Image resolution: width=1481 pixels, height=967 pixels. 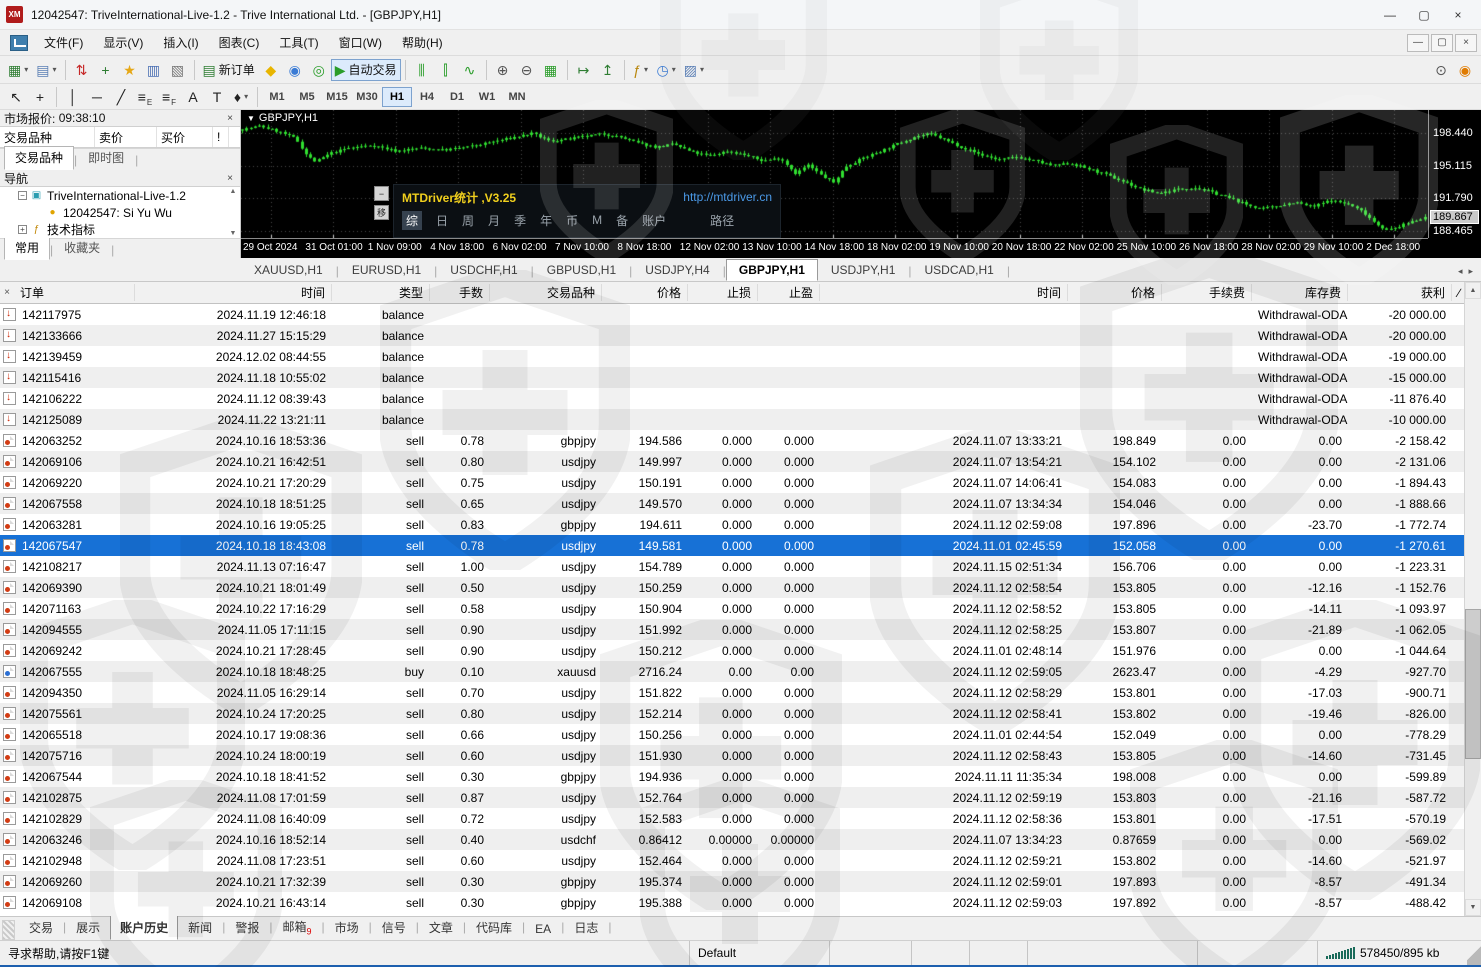 What do you see at coordinates (446, 70) in the screenshot?
I see `candle-chart-button: ⫿` at bounding box center [446, 70].